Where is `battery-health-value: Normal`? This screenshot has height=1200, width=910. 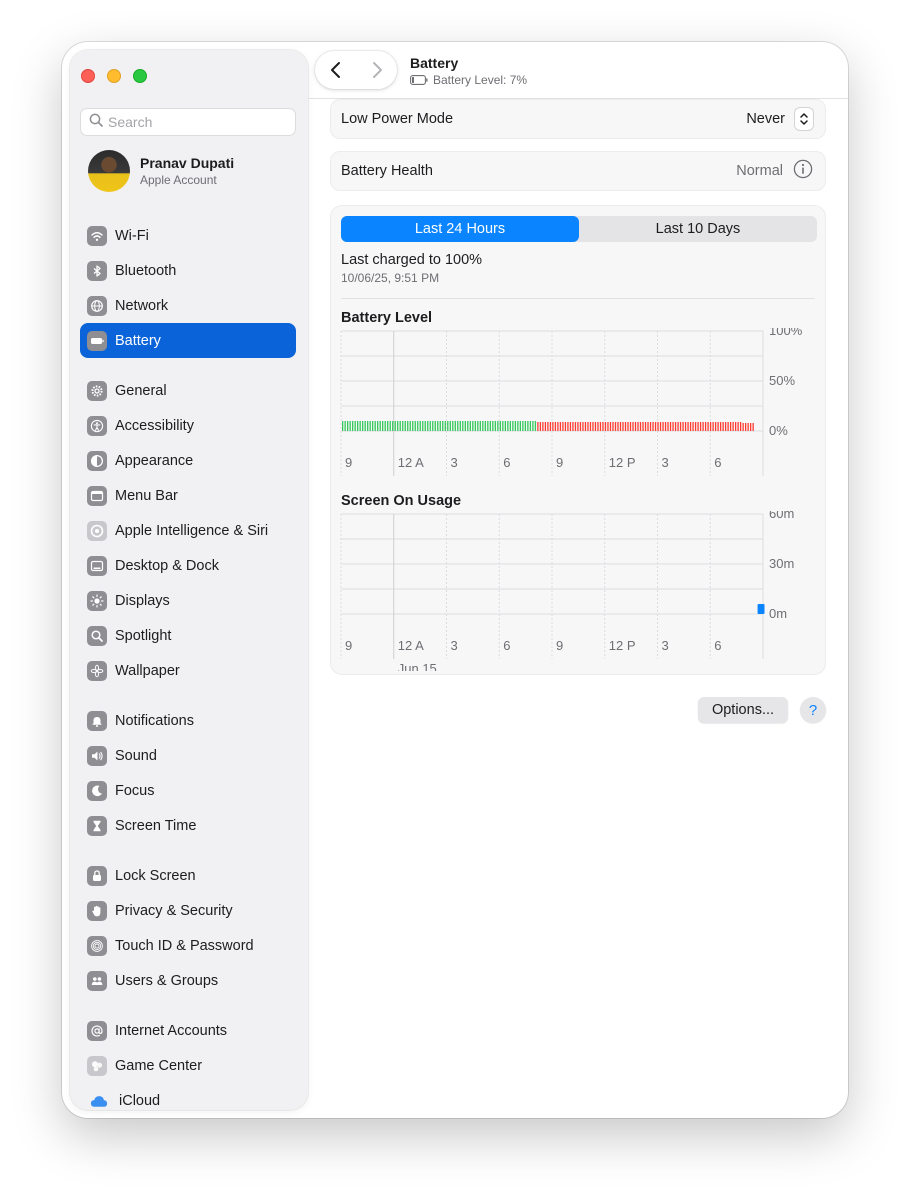 battery-health-value: Normal is located at coordinates (759, 171).